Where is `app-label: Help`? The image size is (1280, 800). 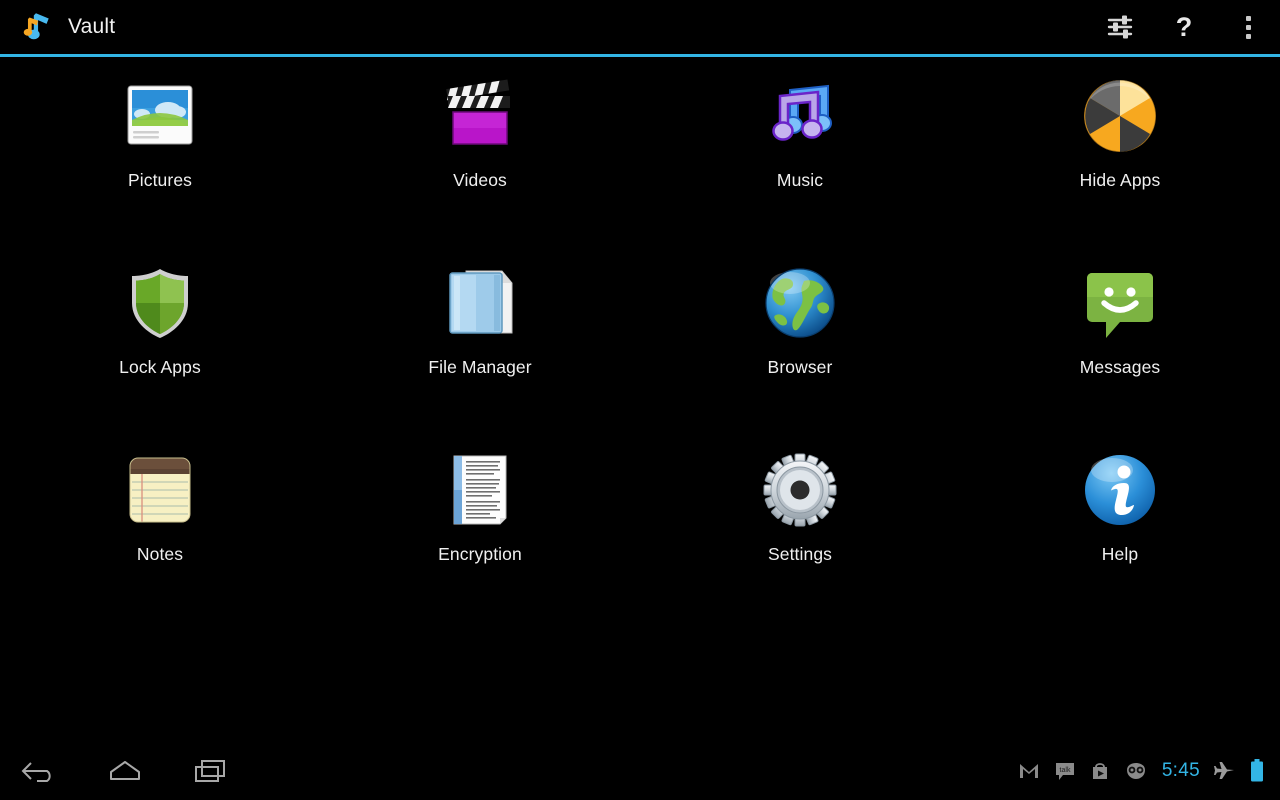
app-label: Help is located at coordinates (1120, 554).